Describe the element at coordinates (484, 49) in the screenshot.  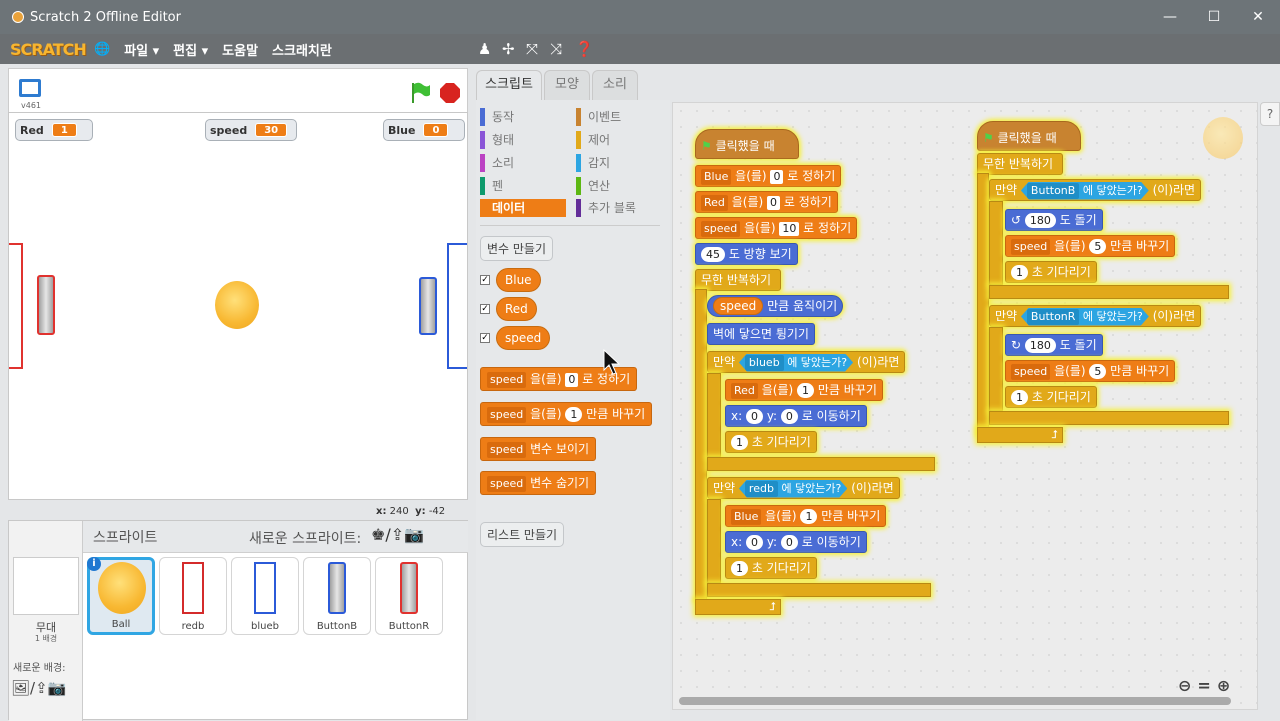
I see `duplicate-icon: ♟` at that location.